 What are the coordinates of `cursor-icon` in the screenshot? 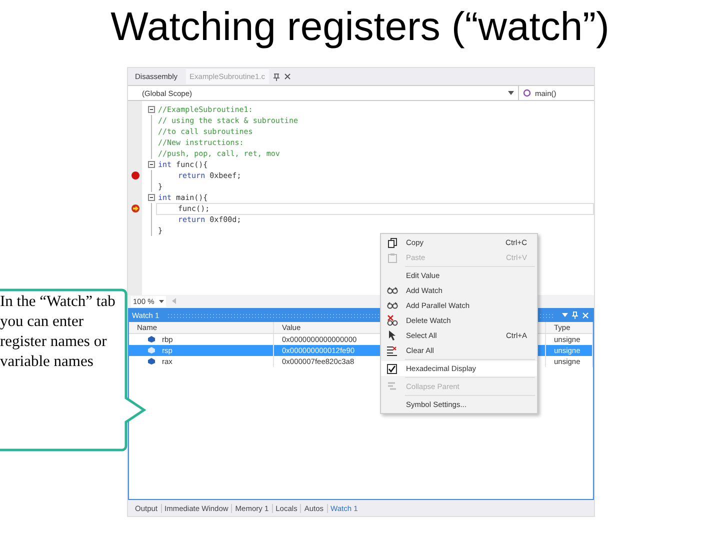 It's located at (392, 335).